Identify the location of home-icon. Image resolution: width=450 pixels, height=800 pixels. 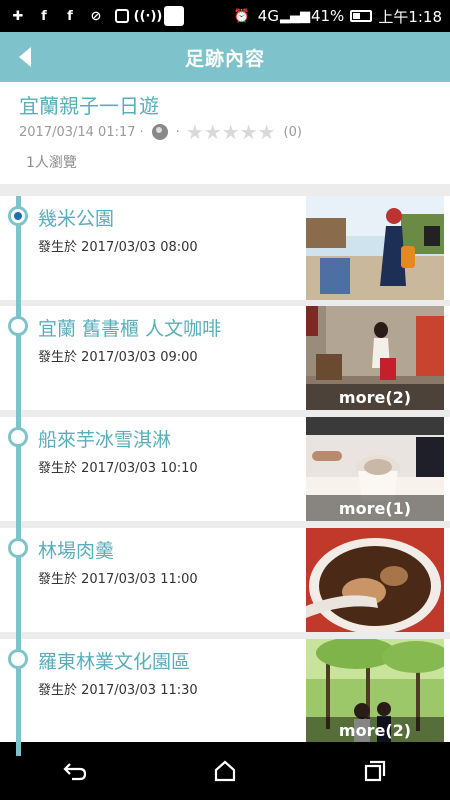
(225, 771).